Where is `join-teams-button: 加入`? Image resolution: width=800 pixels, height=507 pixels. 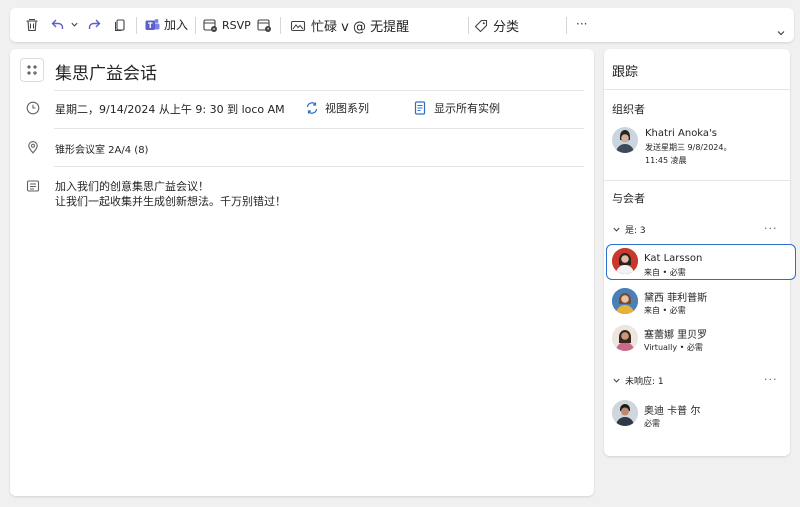 join-teams-button: 加入 is located at coordinates (166, 24).